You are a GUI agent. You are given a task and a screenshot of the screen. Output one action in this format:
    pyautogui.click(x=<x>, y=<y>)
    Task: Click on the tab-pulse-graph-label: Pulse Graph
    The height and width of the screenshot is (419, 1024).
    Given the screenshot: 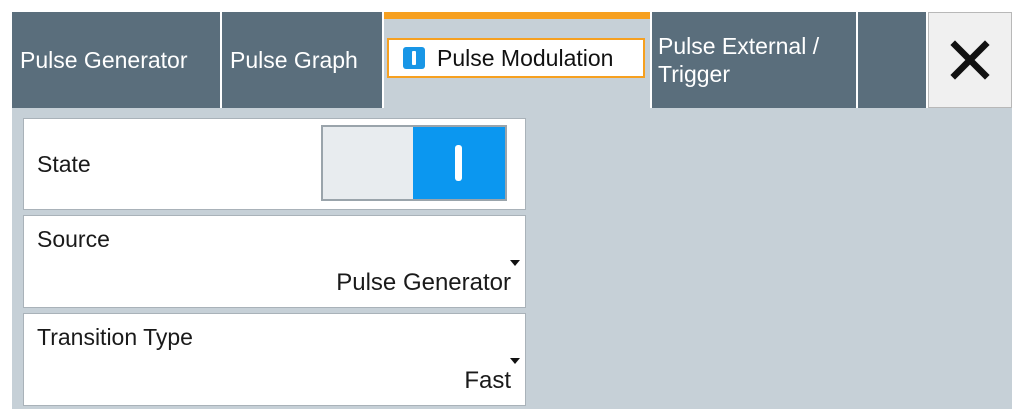 What is the action you would take?
    pyautogui.click(x=294, y=60)
    